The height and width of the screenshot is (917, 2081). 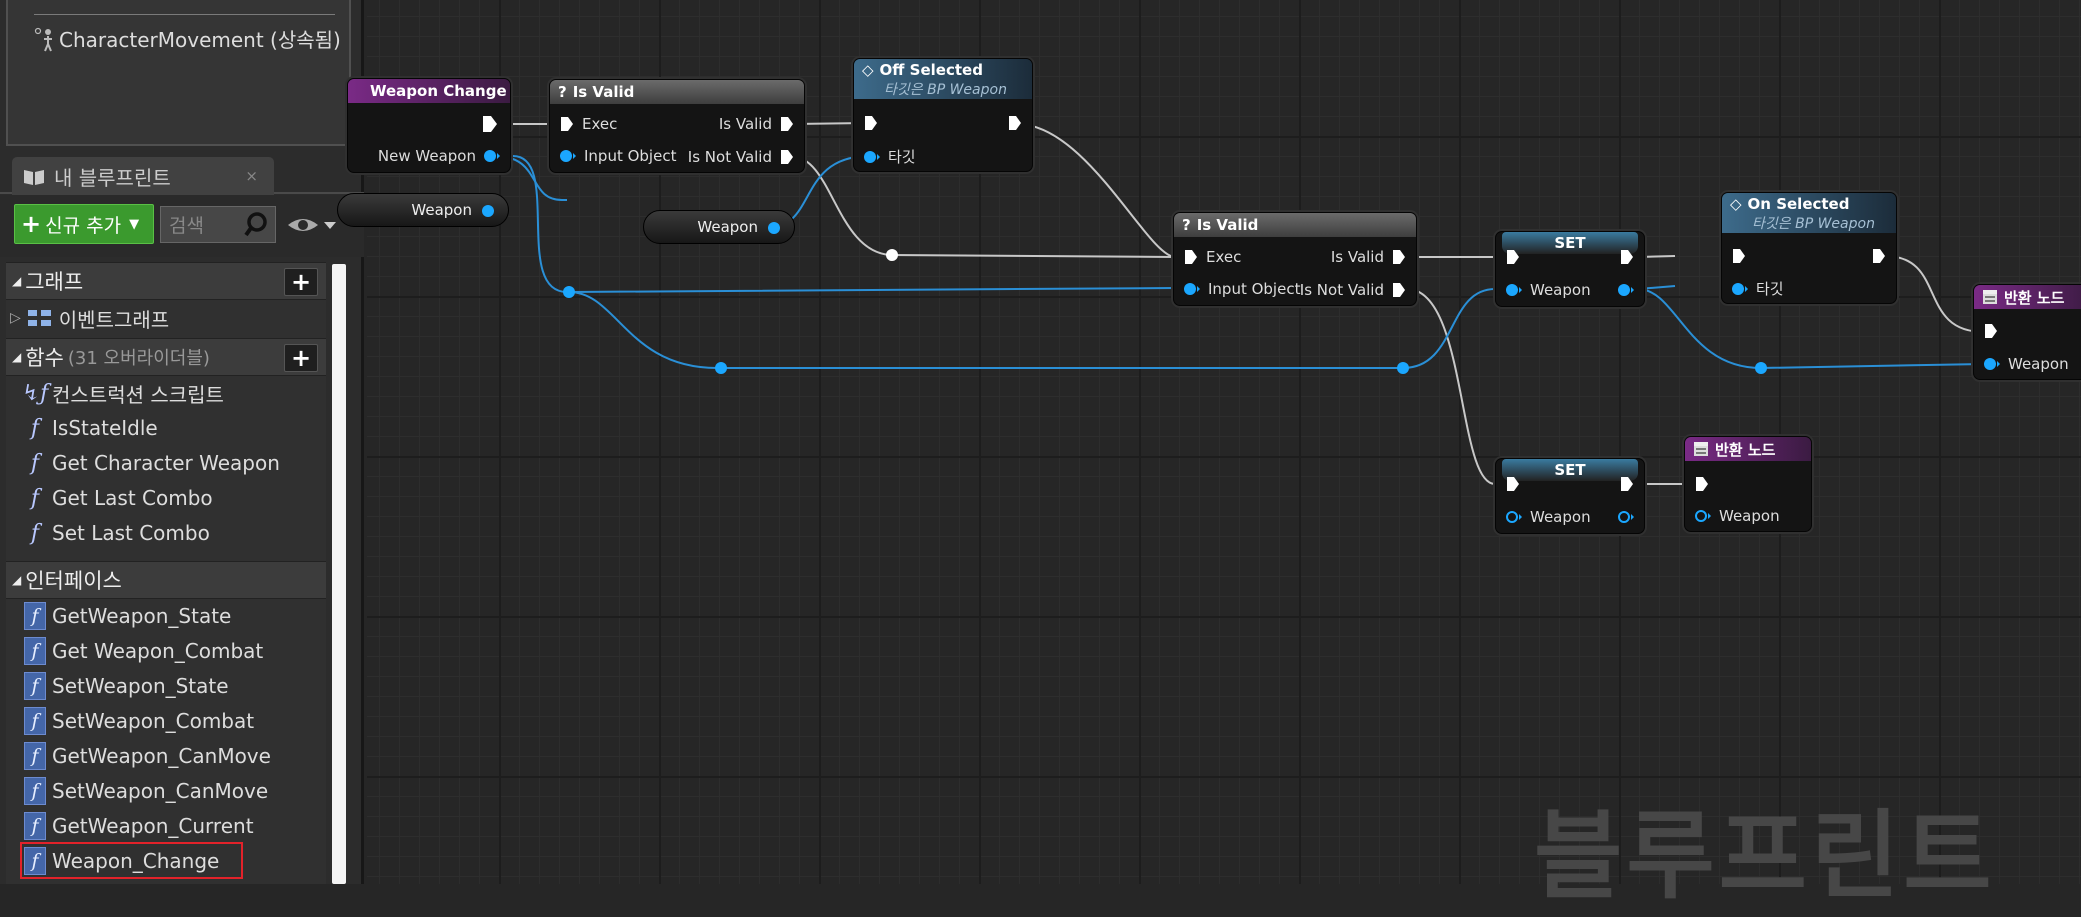 I want to click on component-item-charactermovement: CharacterMovement (상속됨), so click(x=187, y=38).